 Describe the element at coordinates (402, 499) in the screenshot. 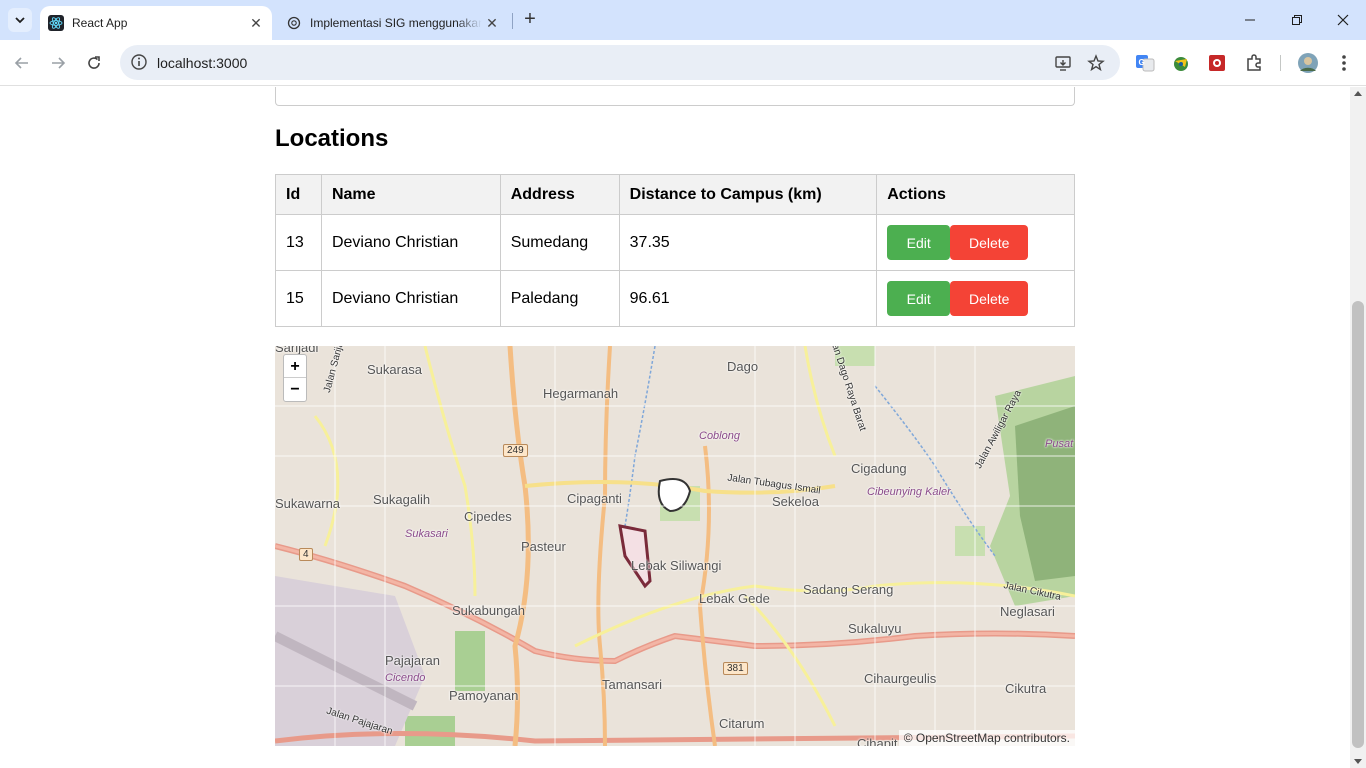

I see `map-label: Sukagalih` at that location.